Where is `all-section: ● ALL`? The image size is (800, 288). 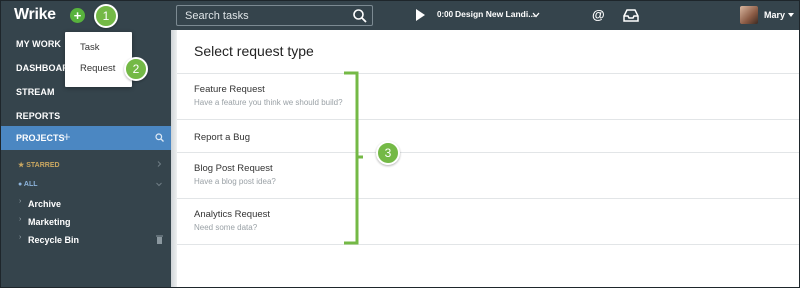 all-section: ● ALL is located at coordinates (28, 184).